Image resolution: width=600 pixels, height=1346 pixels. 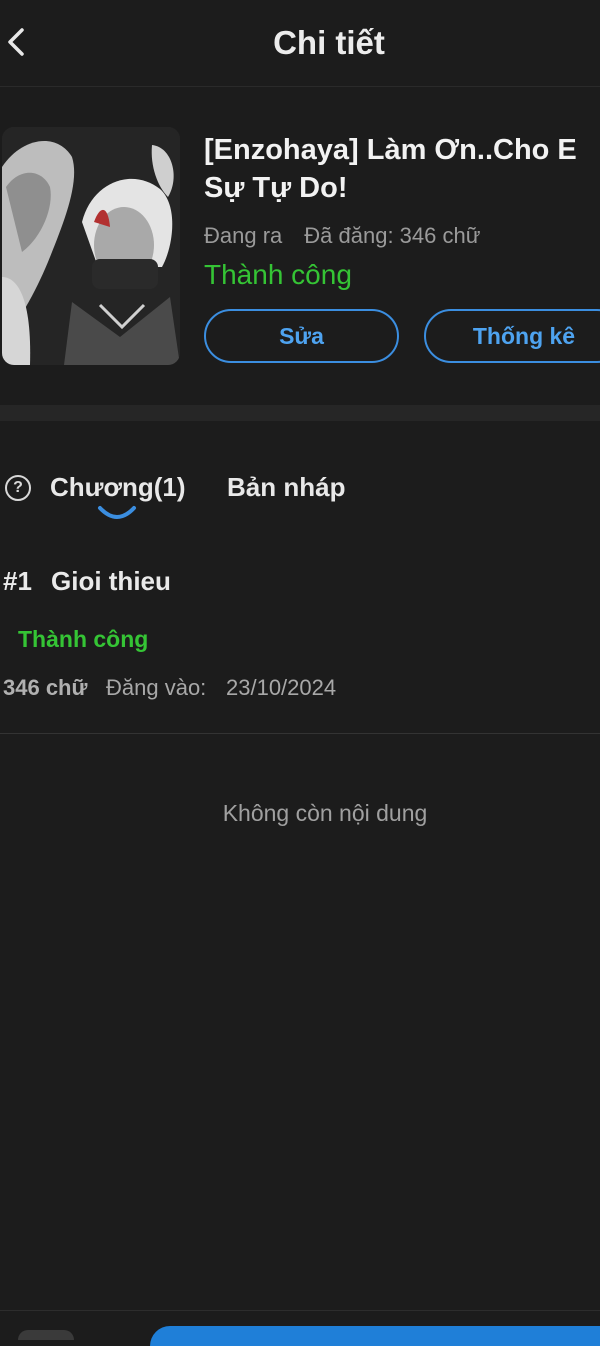 I want to click on page-title: Chi tiết, so click(x=329, y=42).